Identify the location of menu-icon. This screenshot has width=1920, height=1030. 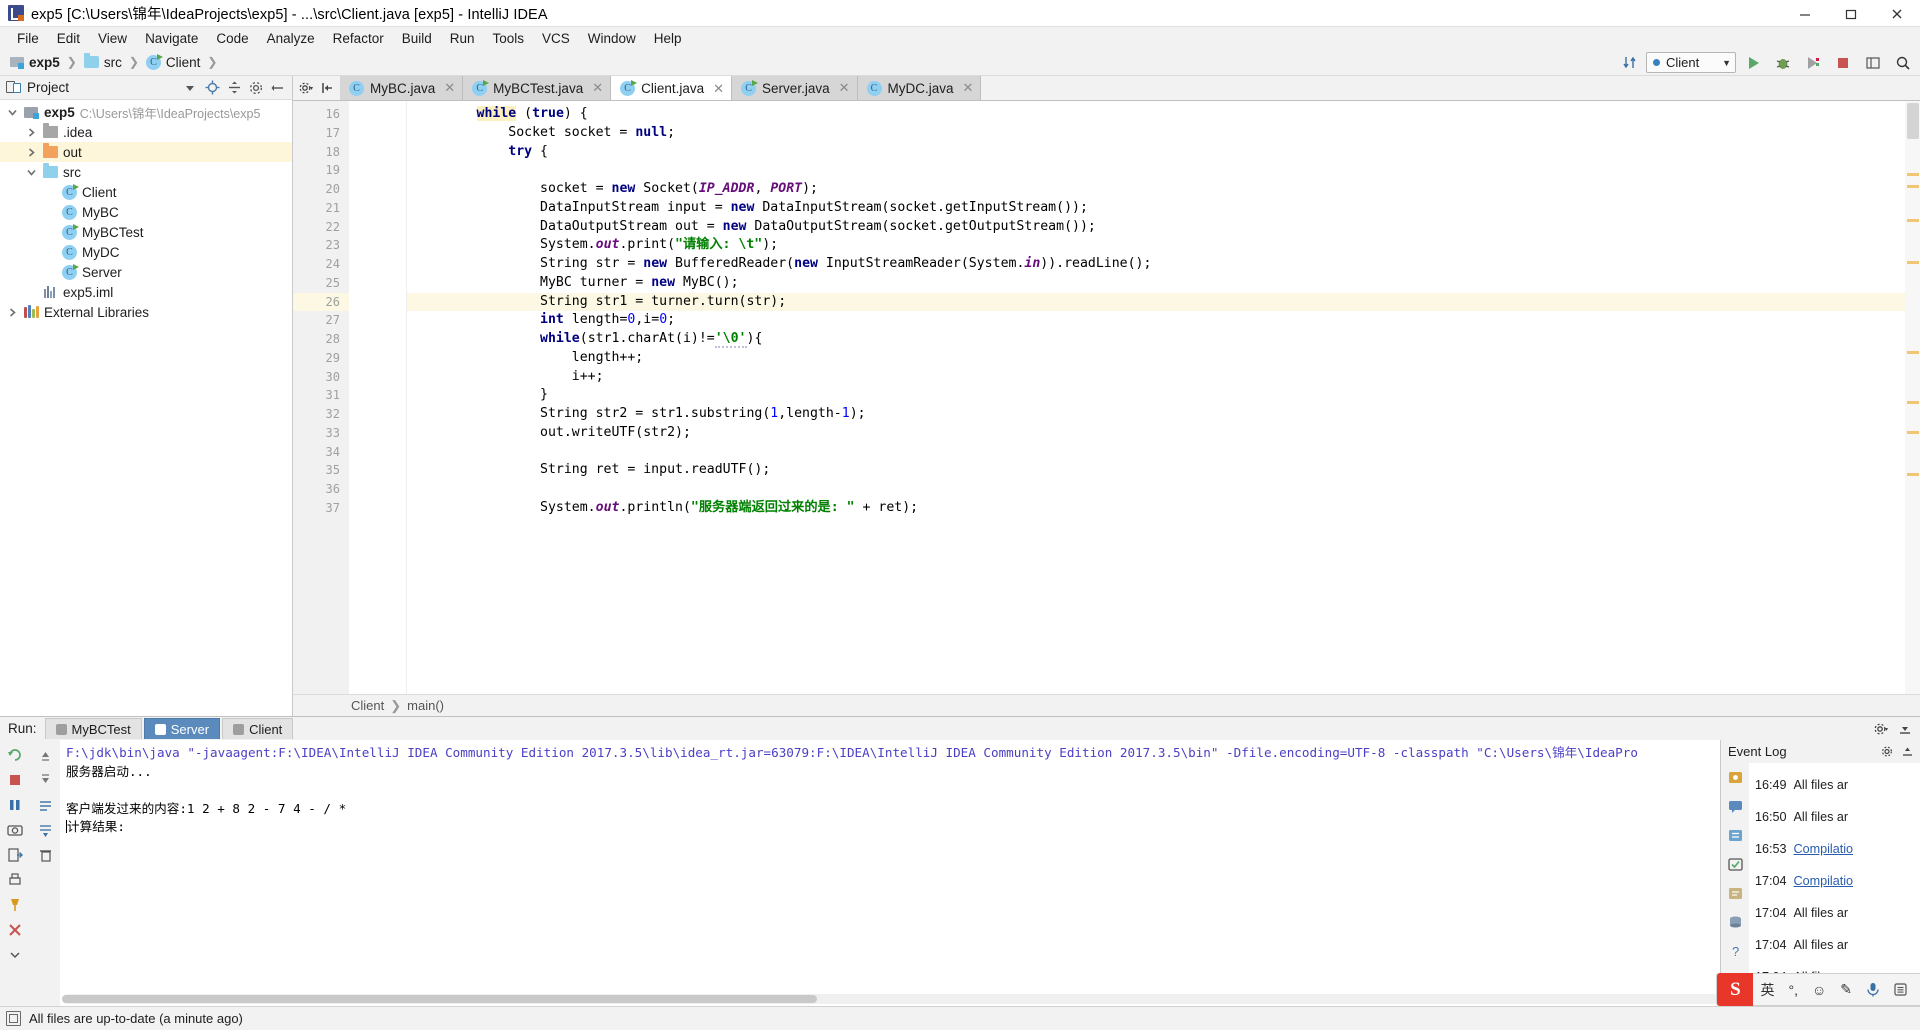
(1900, 989).